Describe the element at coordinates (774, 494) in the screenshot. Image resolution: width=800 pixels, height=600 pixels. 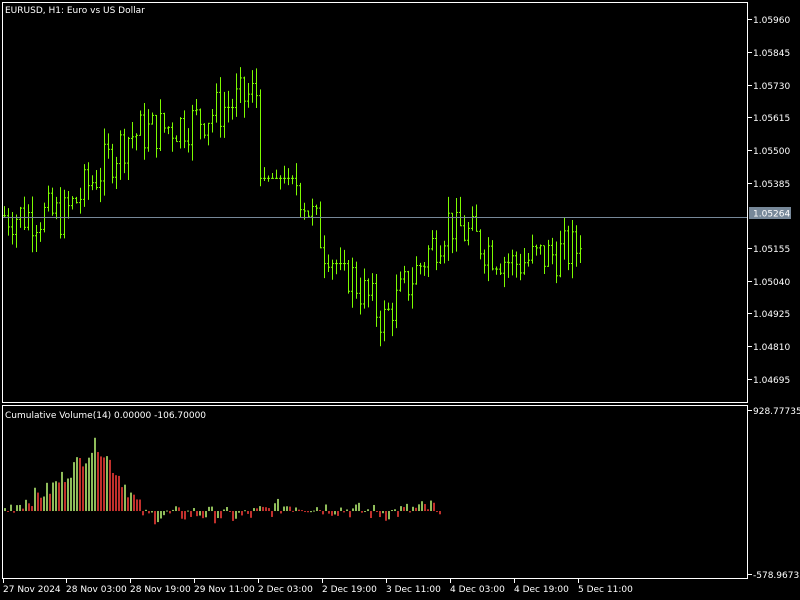
I see `indicator-axis: 928.77735 -578.96735` at that location.